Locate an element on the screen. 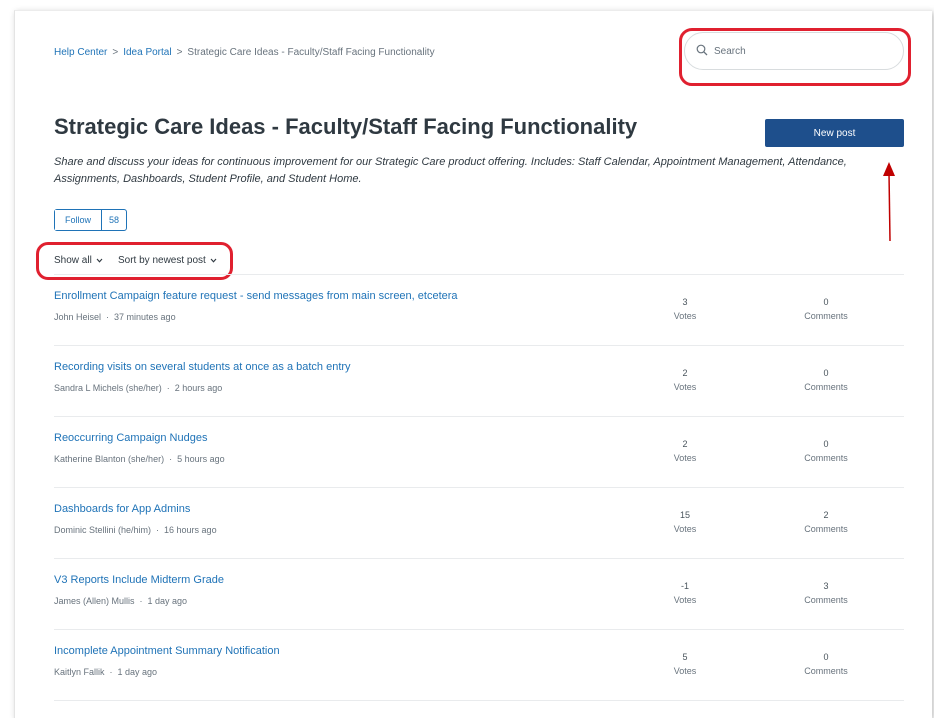 Image resolution: width=934 pixels, height=718 pixels. post-author: Dominic Stellini (he/him) is located at coordinates (103, 530).